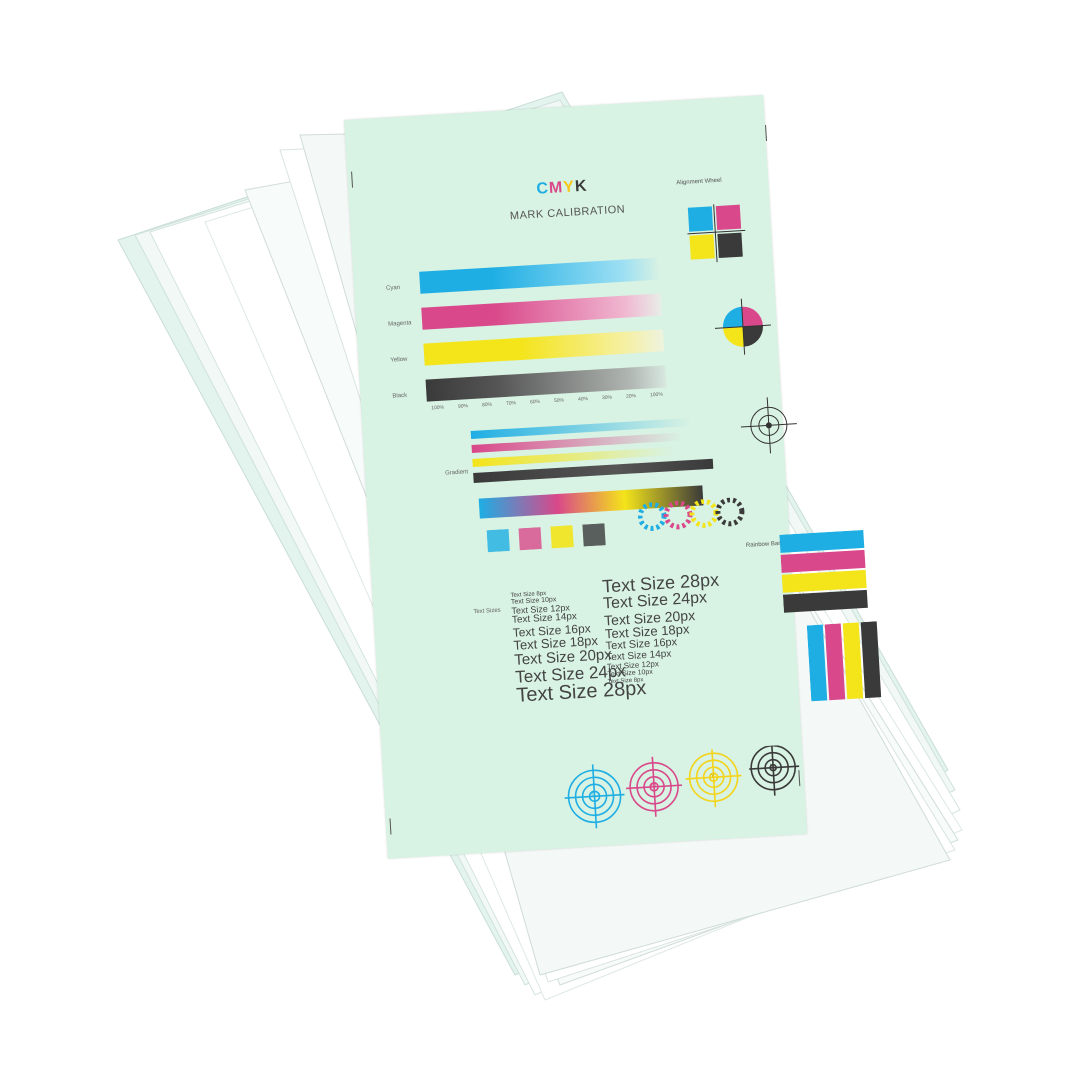 This screenshot has height=1080, width=1080. I want to click on label-black: Black, so click(400, 396).